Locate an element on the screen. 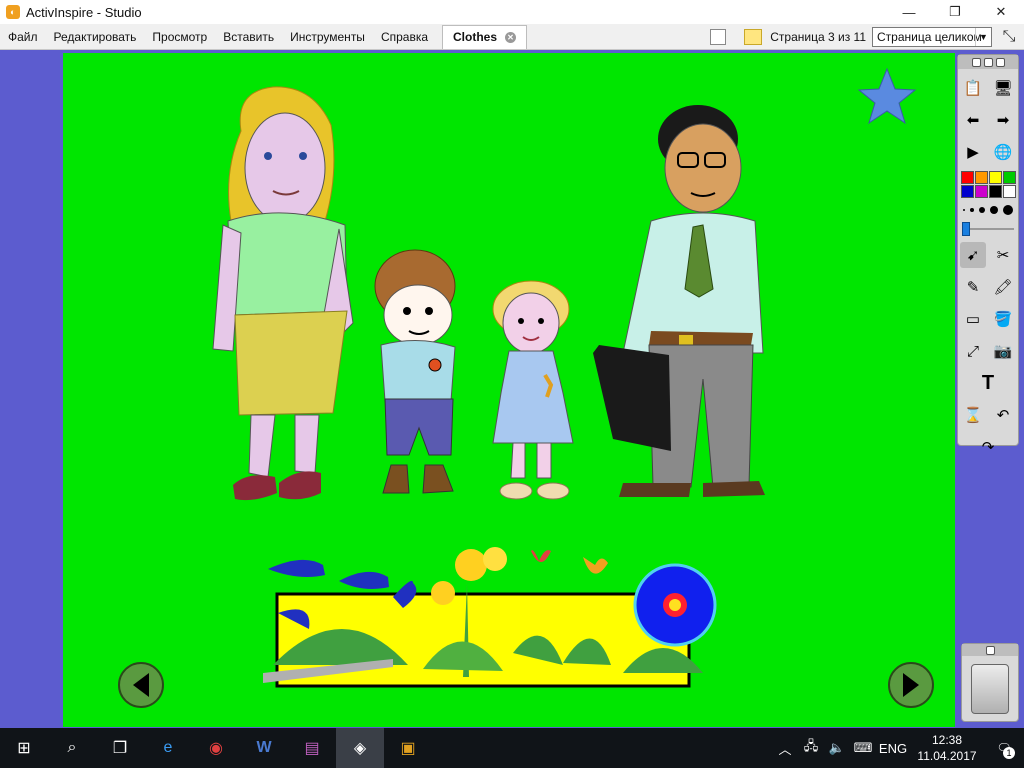  volume-icon: 🔈 is located at coordinates (837, 748).